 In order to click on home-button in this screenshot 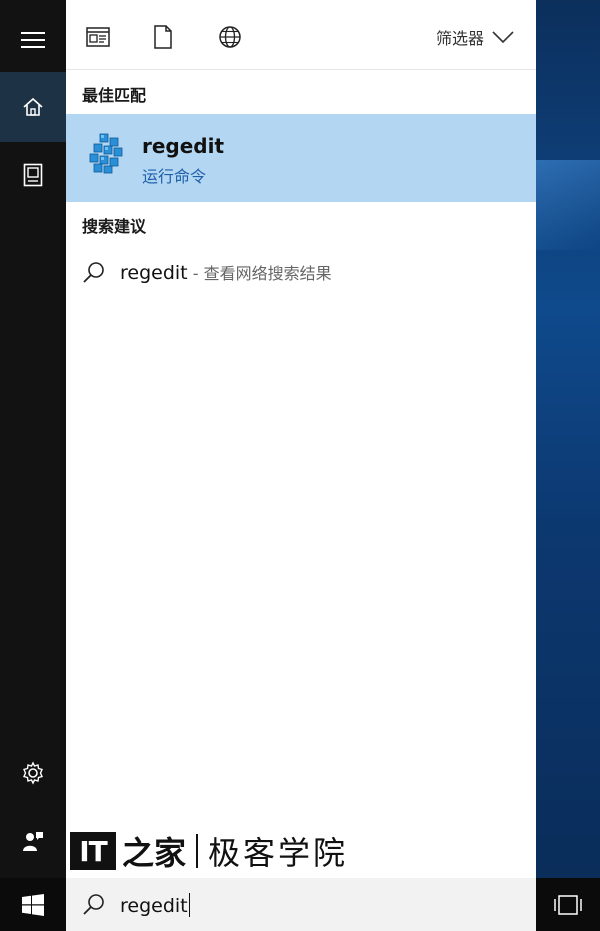, I will do `click(33, 107)`.